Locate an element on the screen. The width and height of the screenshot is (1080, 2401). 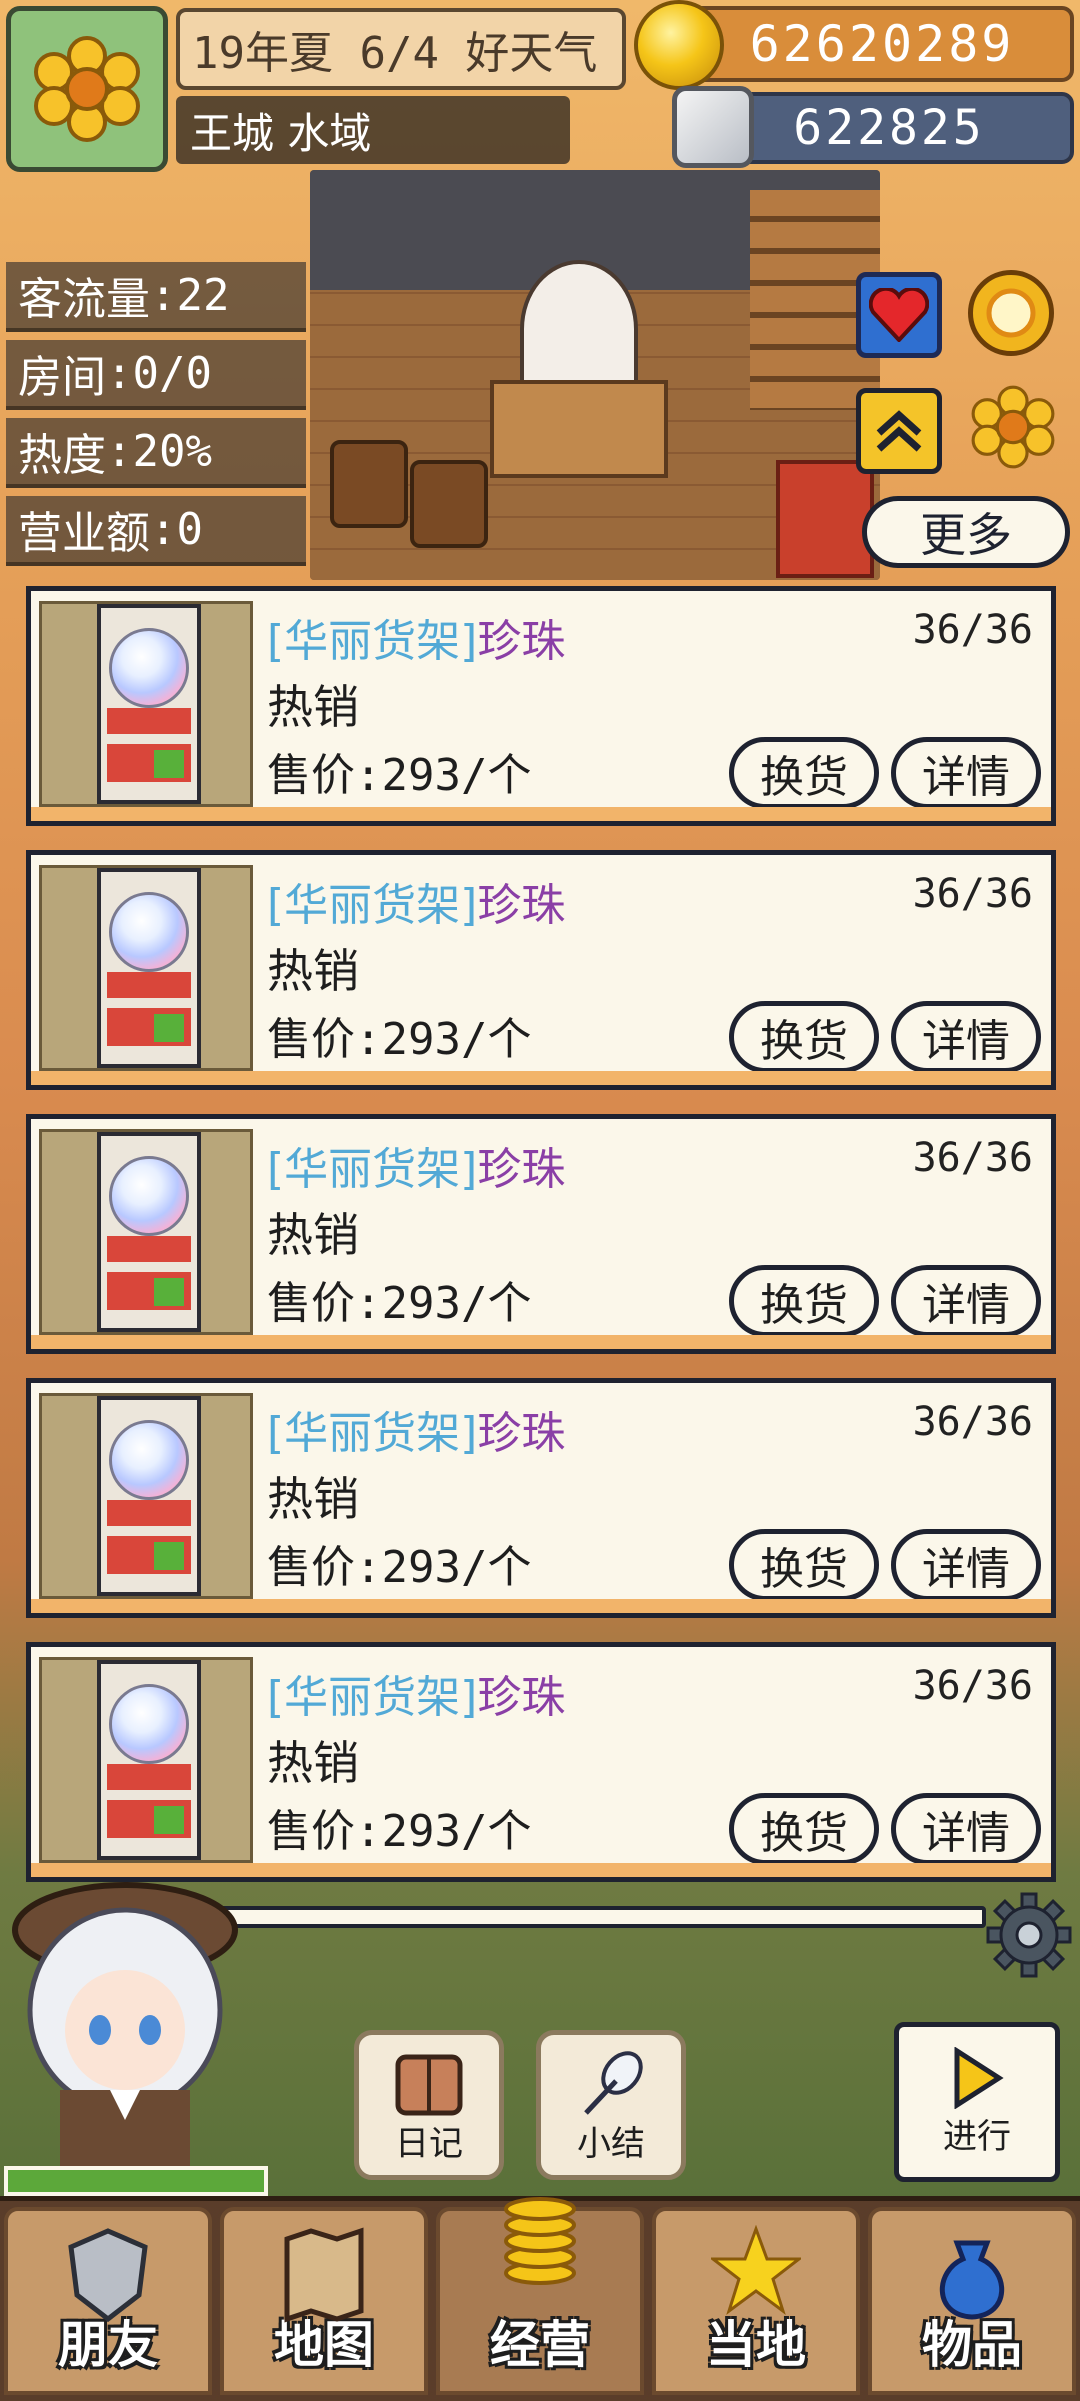
health-bar is located at coordinates (136, 2181).